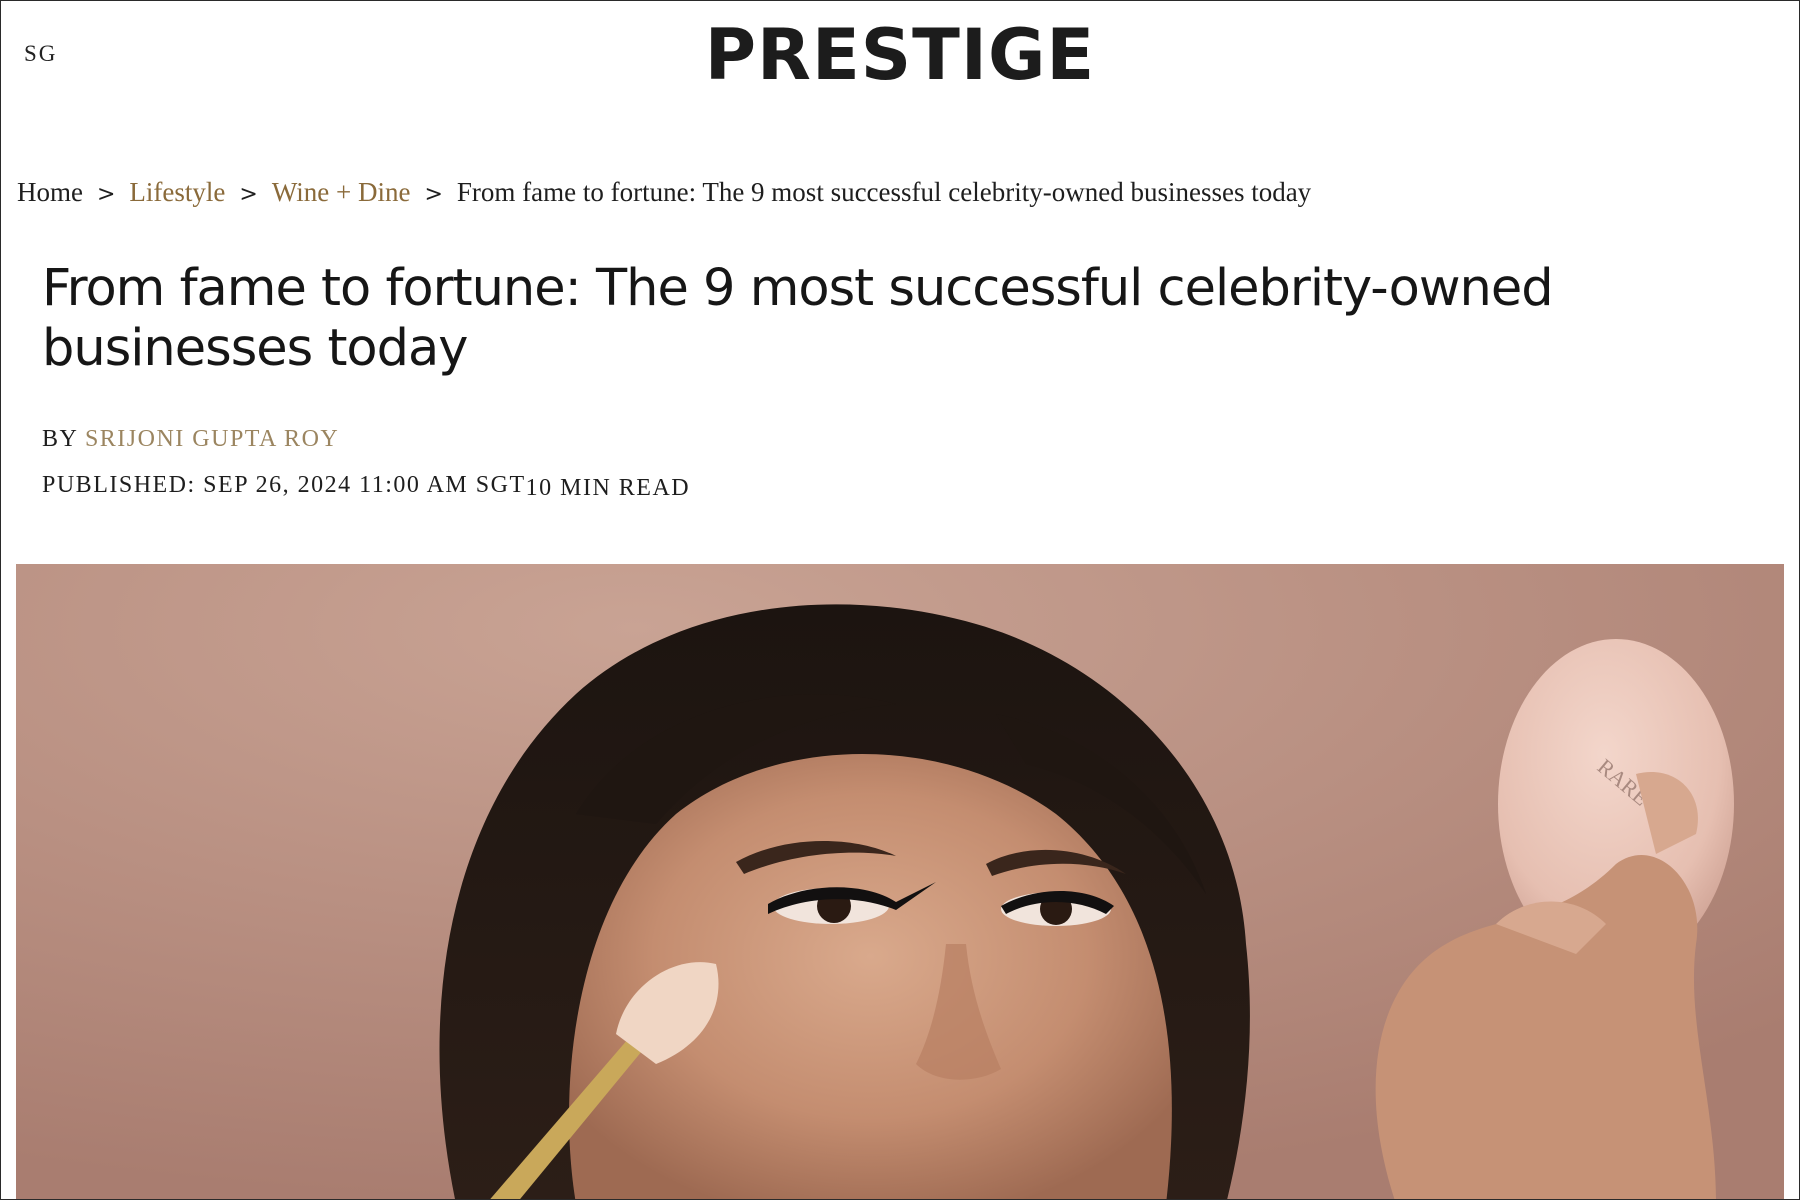 The height and width of the screenshot is (1200, 1800). What do you see at coordinates (212, 439) in the screenshot?
I see `author-link: SRIJONI GUPTA ROY` at bounding box center [212, 439].